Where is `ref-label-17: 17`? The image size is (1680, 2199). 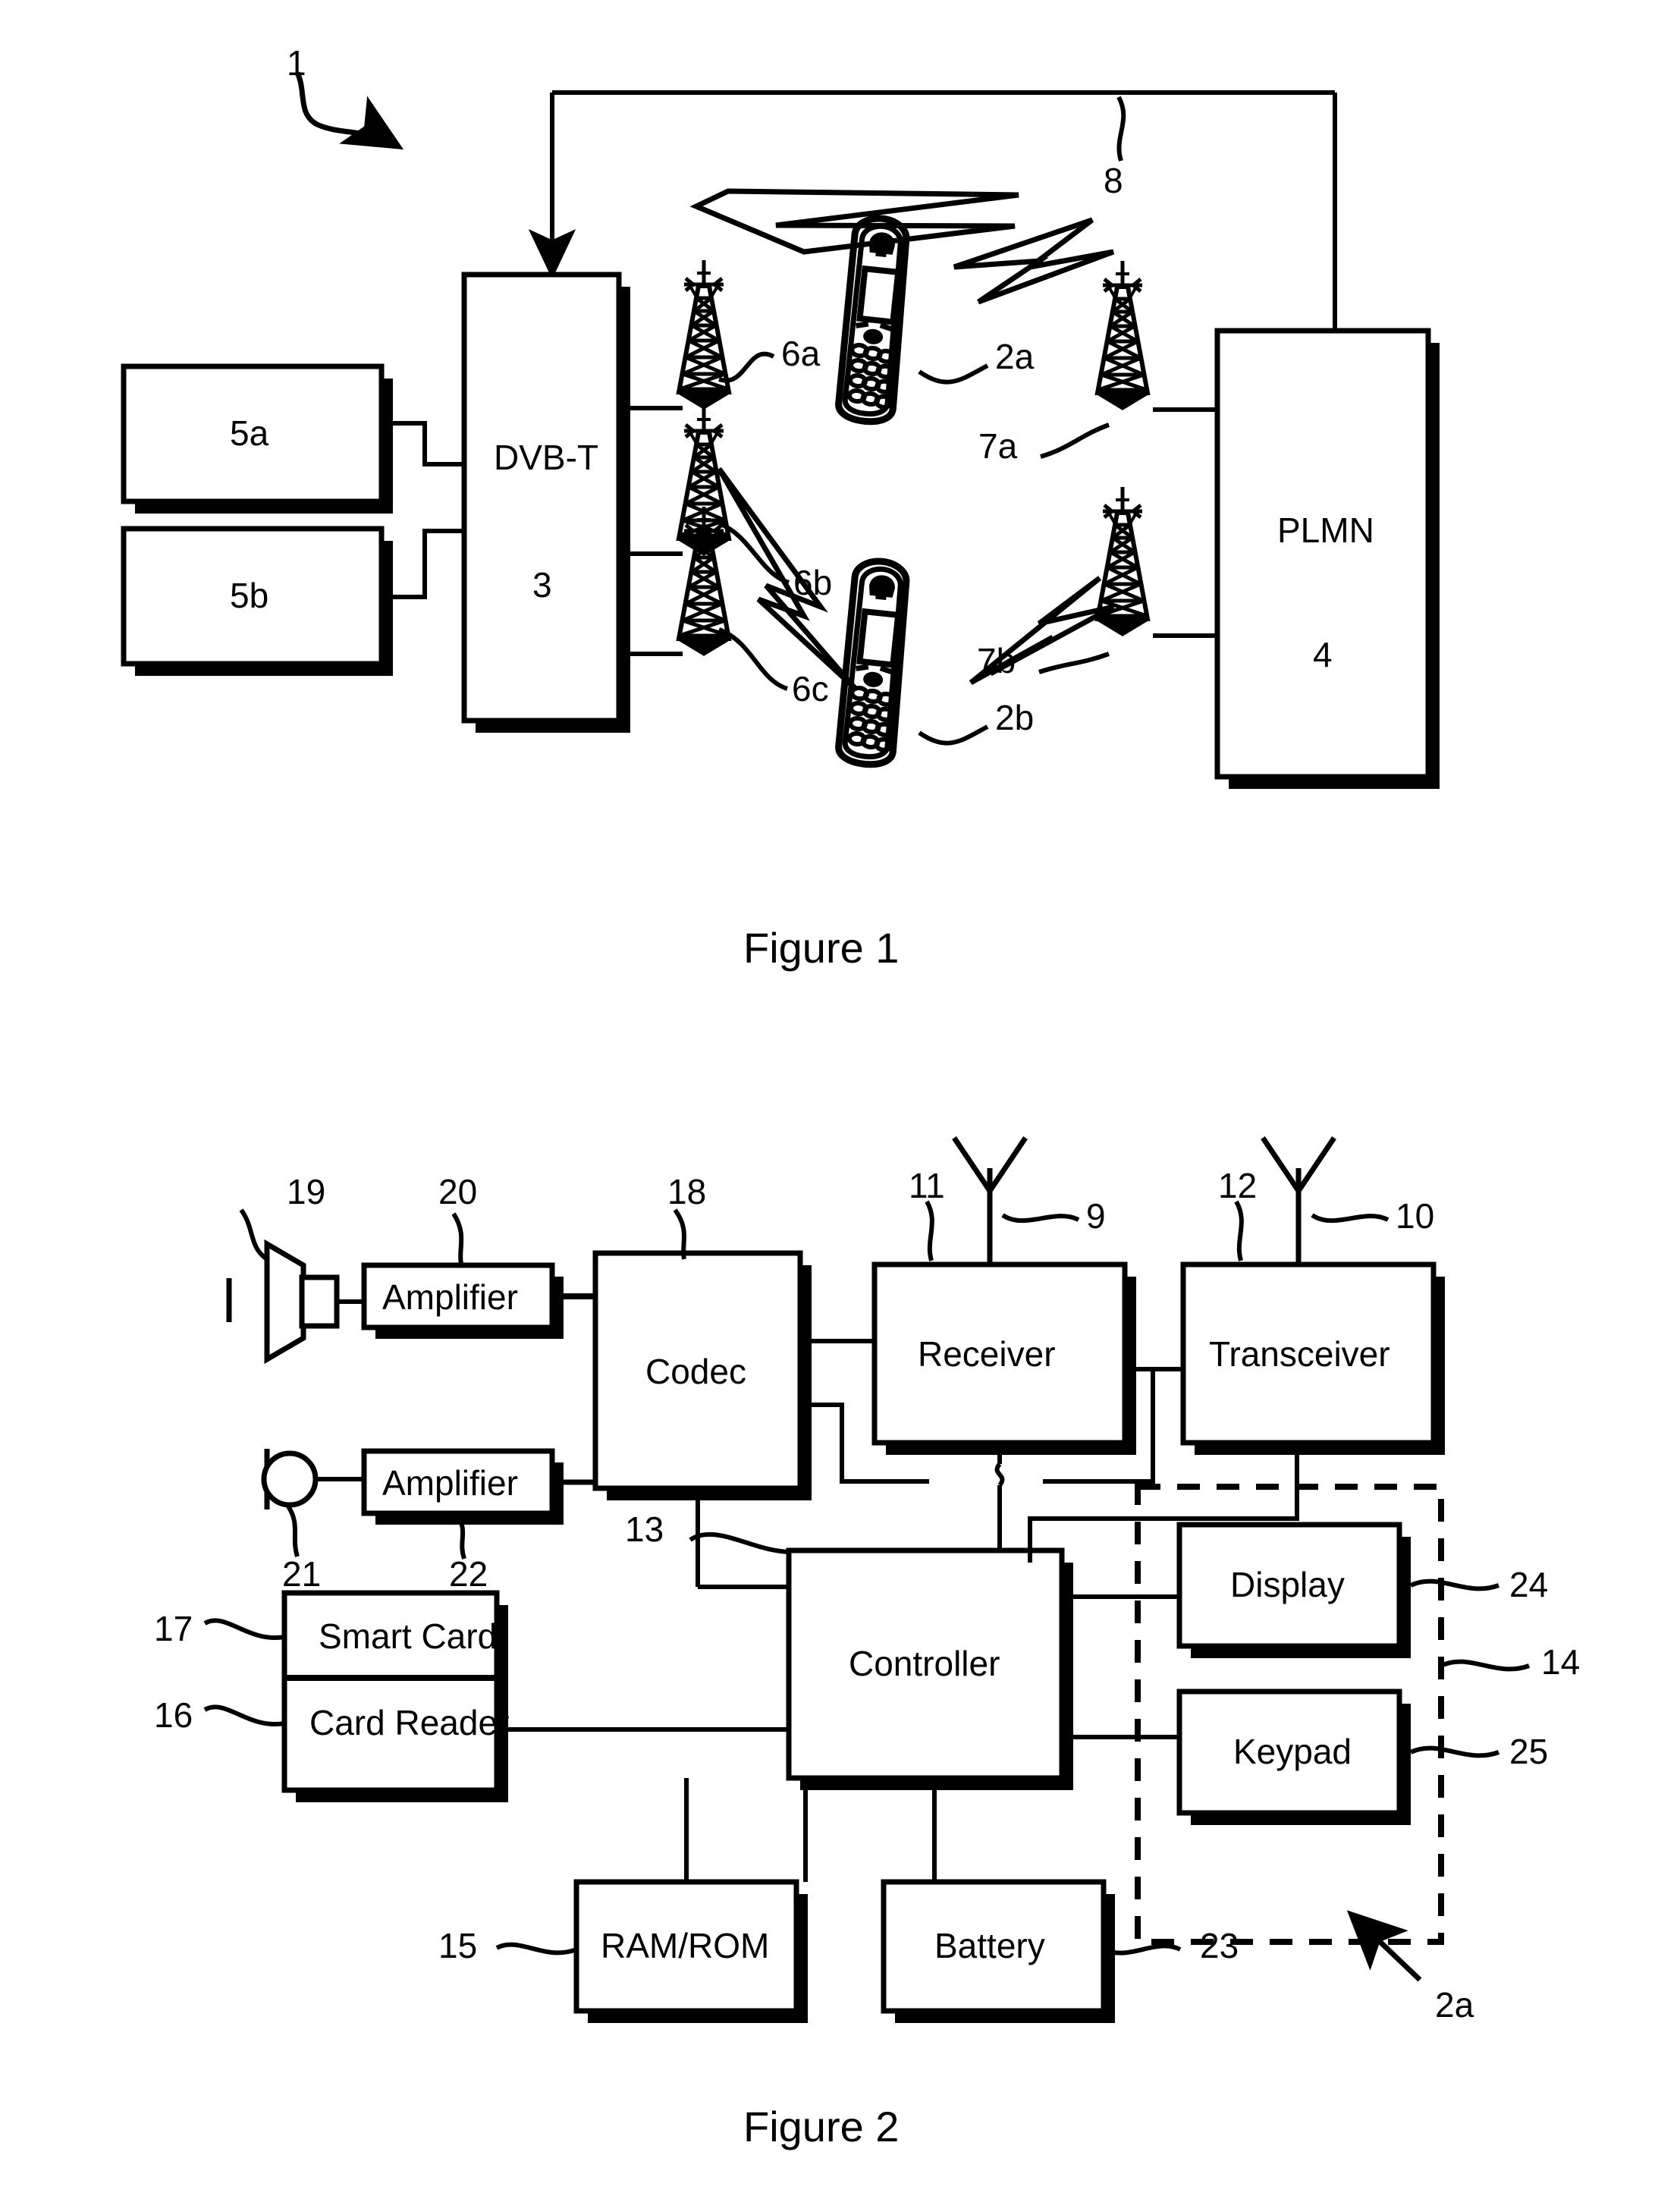
ref-label-17: 17 is located at coordinates (174, 1628).